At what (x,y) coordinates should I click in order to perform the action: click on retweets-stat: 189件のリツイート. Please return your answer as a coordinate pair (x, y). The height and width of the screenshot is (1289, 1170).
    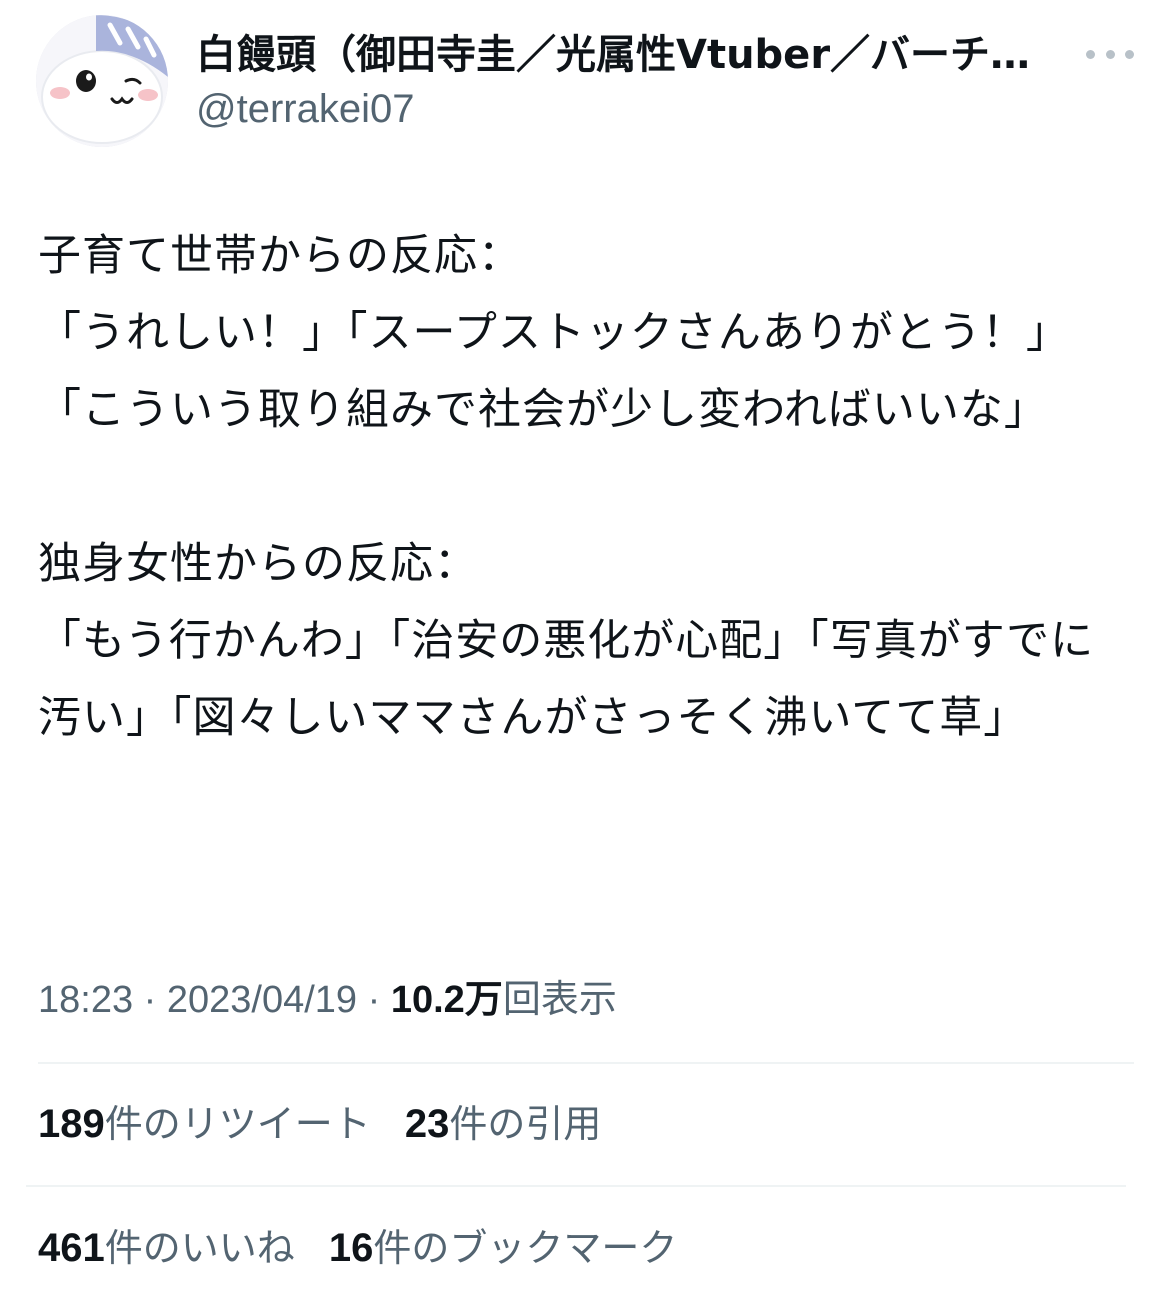
    Looking at the image, I should click on (204, 1124).